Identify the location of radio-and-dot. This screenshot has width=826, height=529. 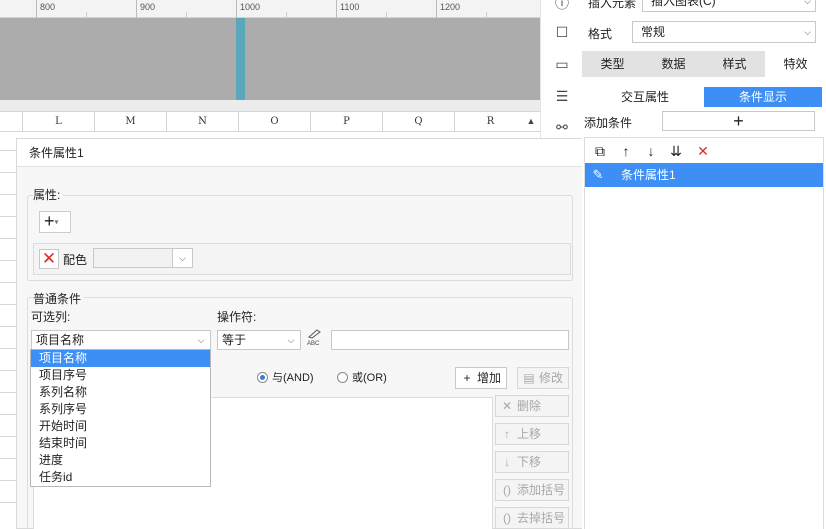
(262, 377).